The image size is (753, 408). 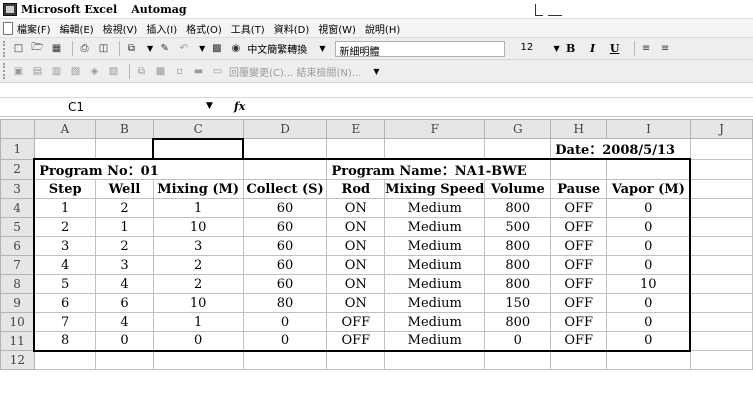 I want to click on header-cell-mixing-speed: Mixing Speed, so click(x=435, y=189).